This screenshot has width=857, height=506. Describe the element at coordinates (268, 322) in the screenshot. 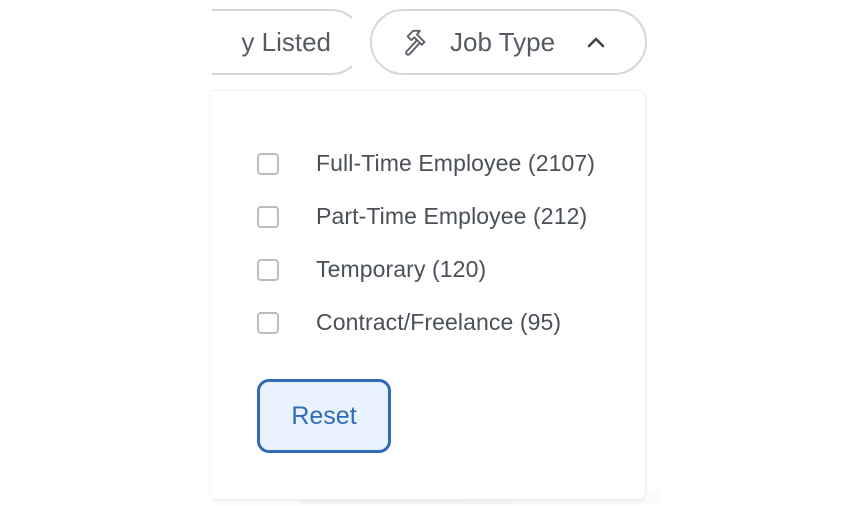

I see `contract-checkbox` at that location.